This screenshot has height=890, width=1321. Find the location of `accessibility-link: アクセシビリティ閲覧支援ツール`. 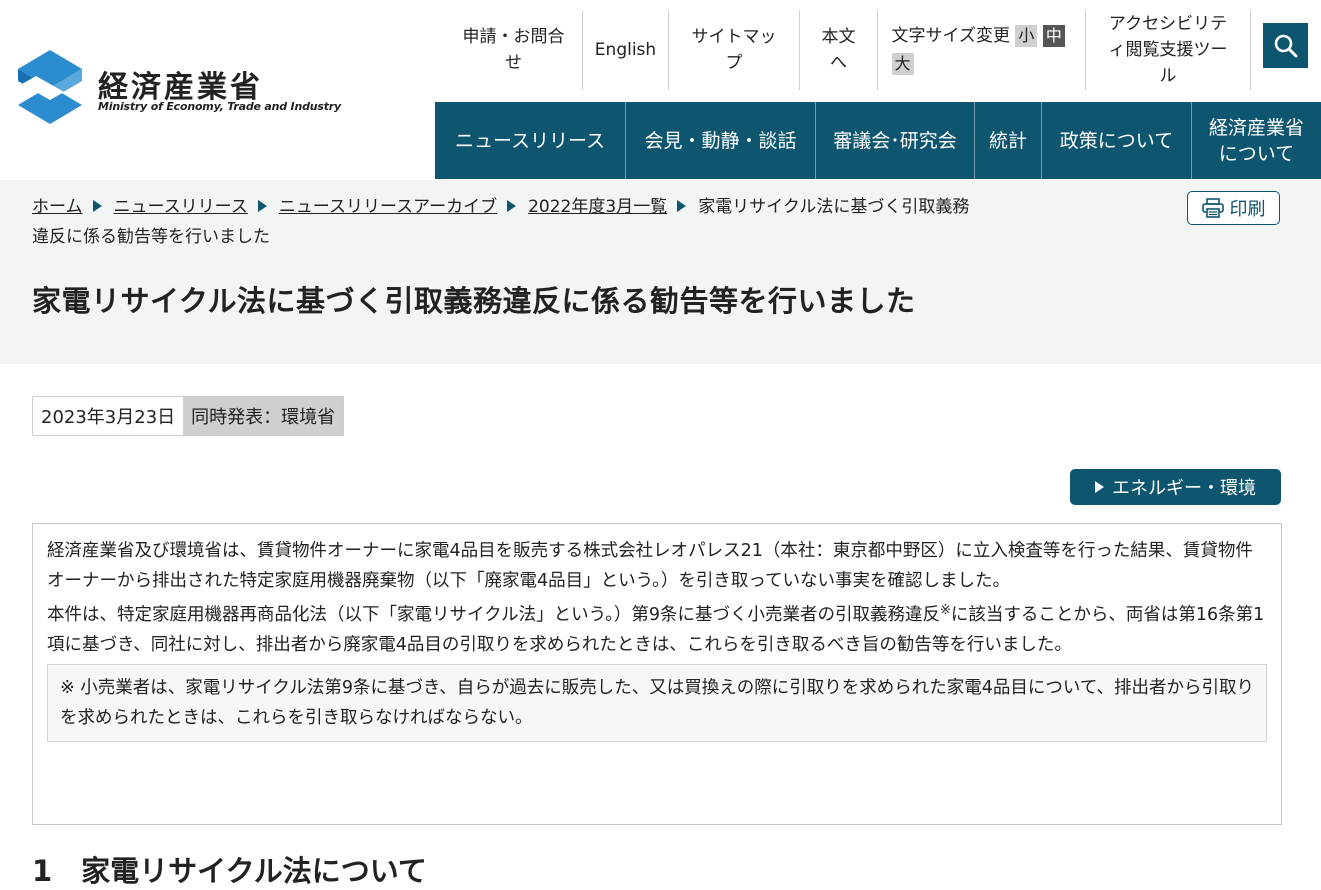

accessibility-link: アクセシビリティ閲覧支援ツール is located at coordinates (1168, 50).